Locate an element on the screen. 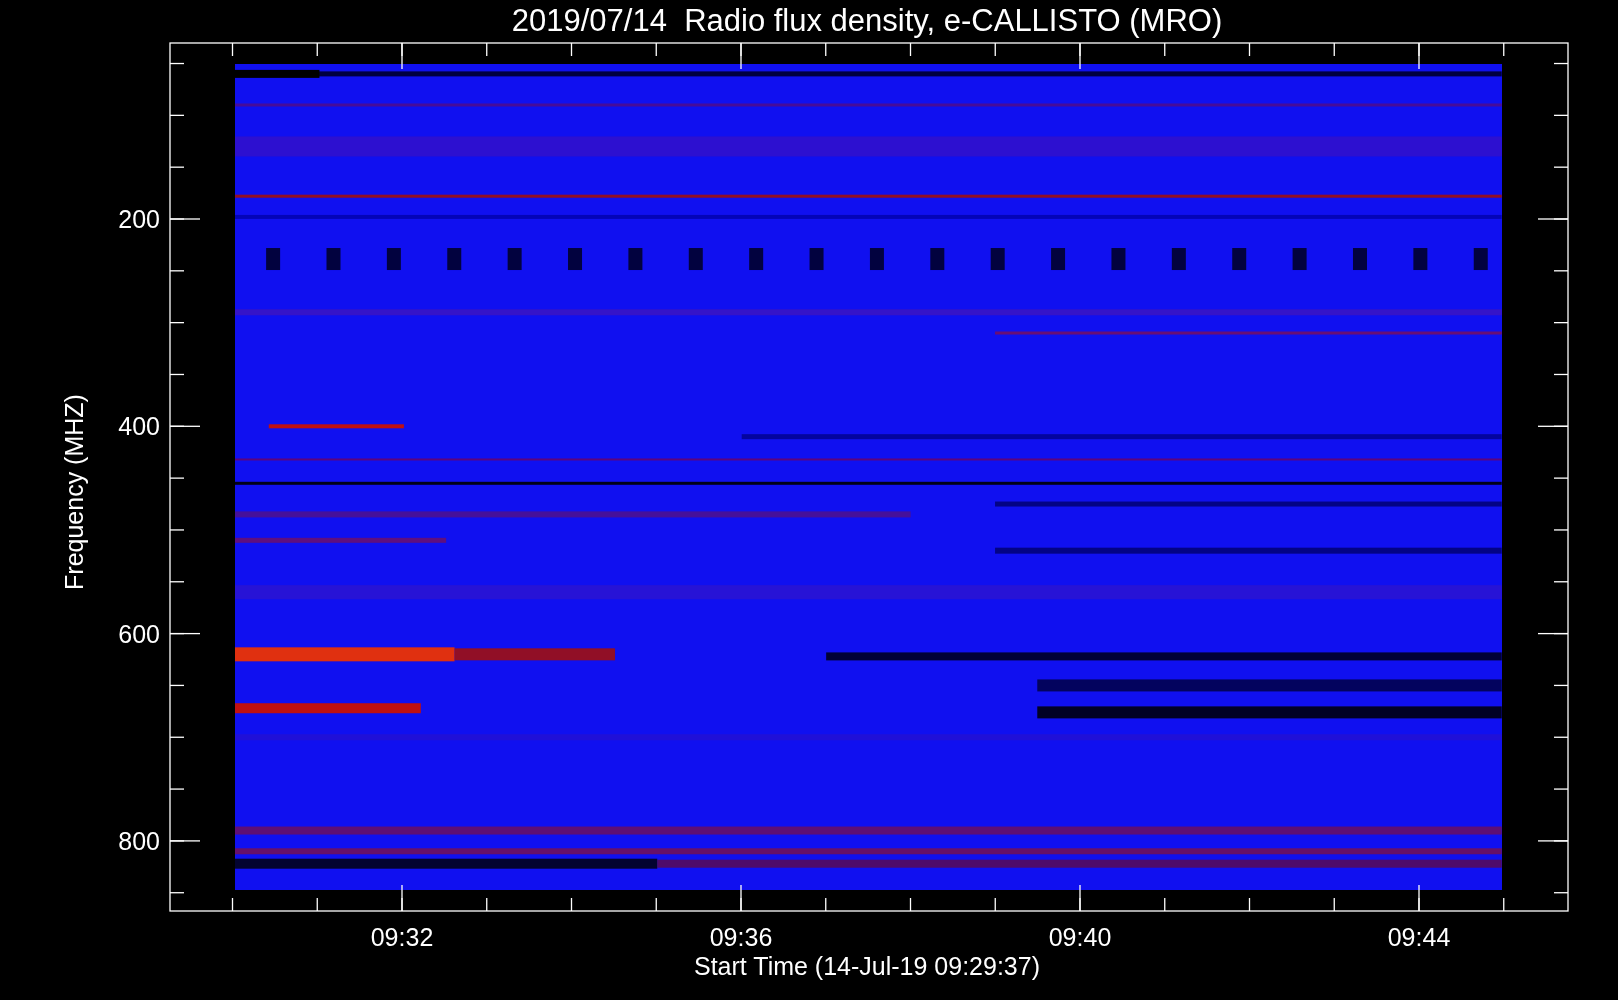 The width and height of the screenshot is (1618, 1000). x-tick-label: 09:40 is located at coordinates (1080, 937).